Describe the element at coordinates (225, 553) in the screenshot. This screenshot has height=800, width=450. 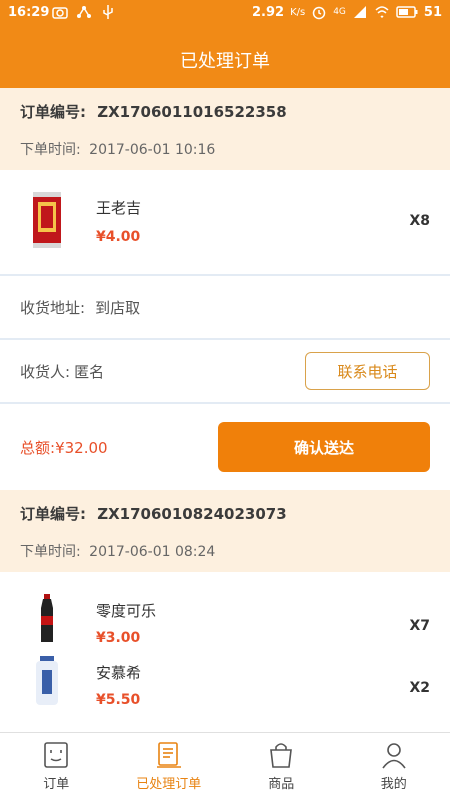
I see `order-time: 下单时间: 2017-06-01 08:24` at that location.